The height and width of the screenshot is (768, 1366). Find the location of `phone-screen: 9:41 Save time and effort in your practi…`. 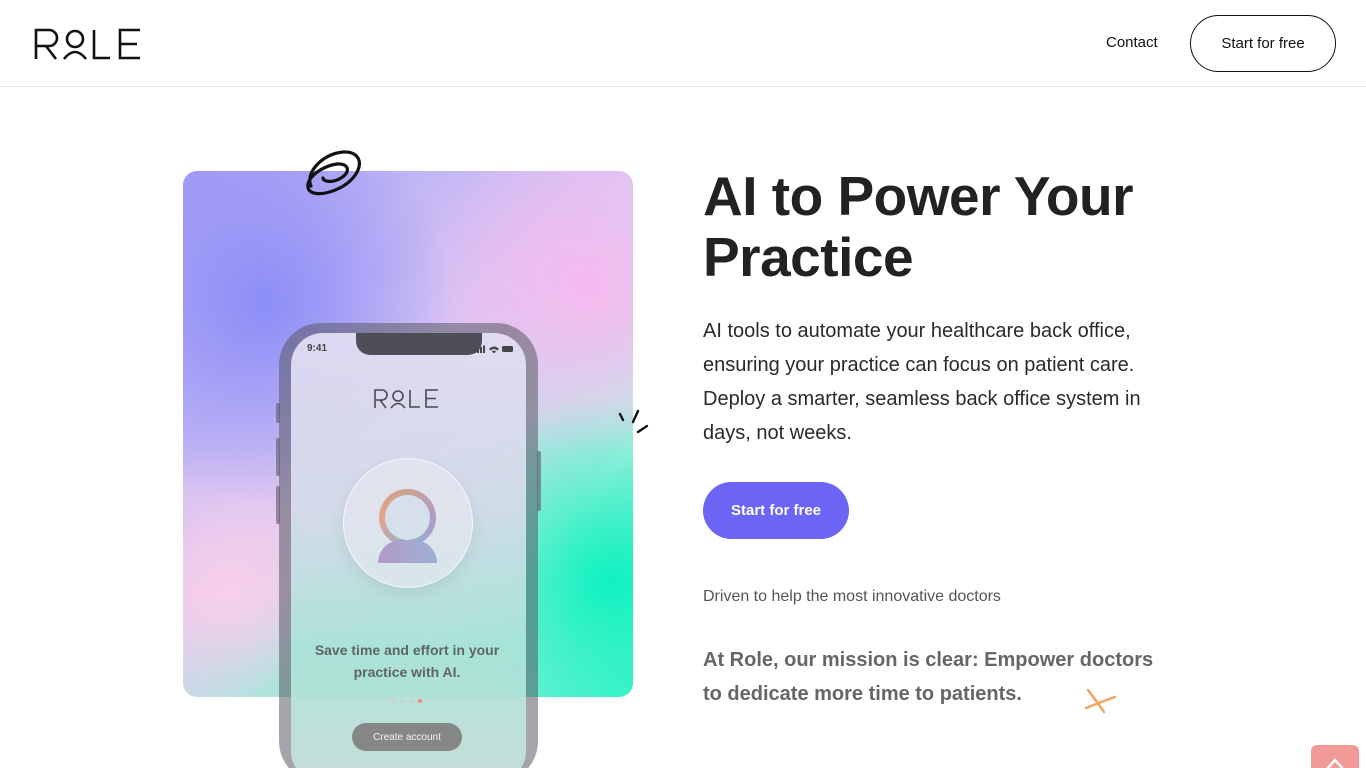

phone-screen: 9:41 Save time and effort in your practi… is located at coordinates (408, 550).